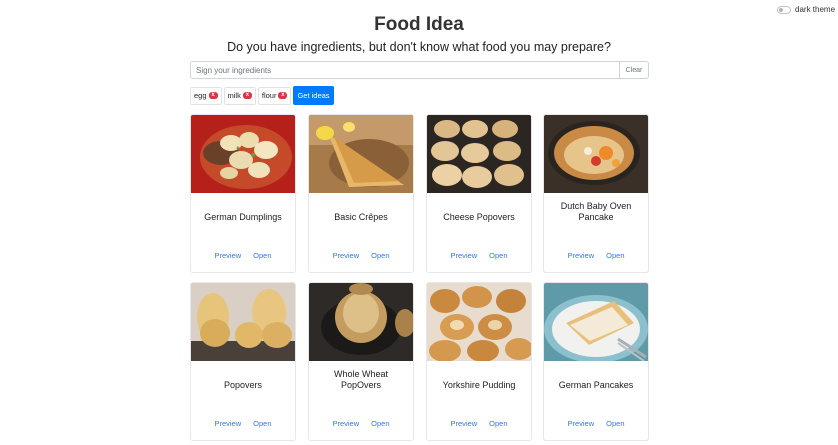  What do you see at coordinates (361, 193) in the screenshot?
I see `recipe-card: Basic Crêpes Preview Open` at bounding box center [361, 193].